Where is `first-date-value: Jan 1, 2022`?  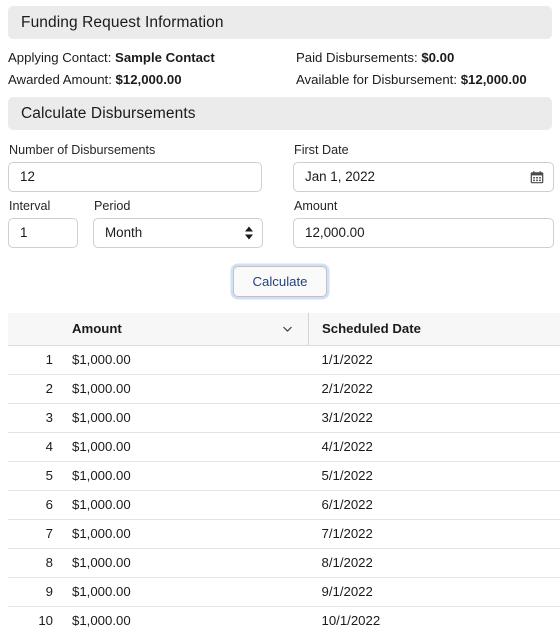 first-date-value: Jan 1, 2022 is located at coordinates (340, 177).